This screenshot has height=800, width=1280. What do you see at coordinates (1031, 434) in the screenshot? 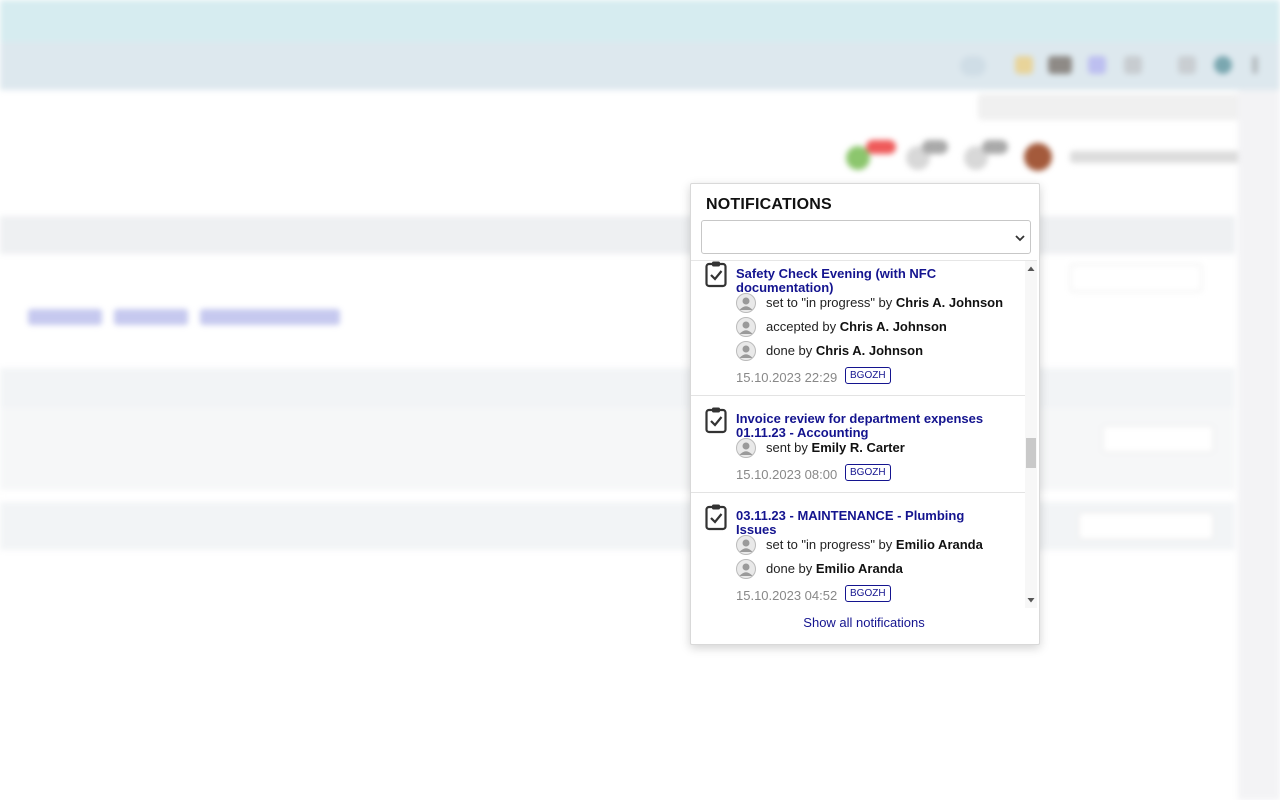
I see `scrollbar` at bounding box center [1031, 434].